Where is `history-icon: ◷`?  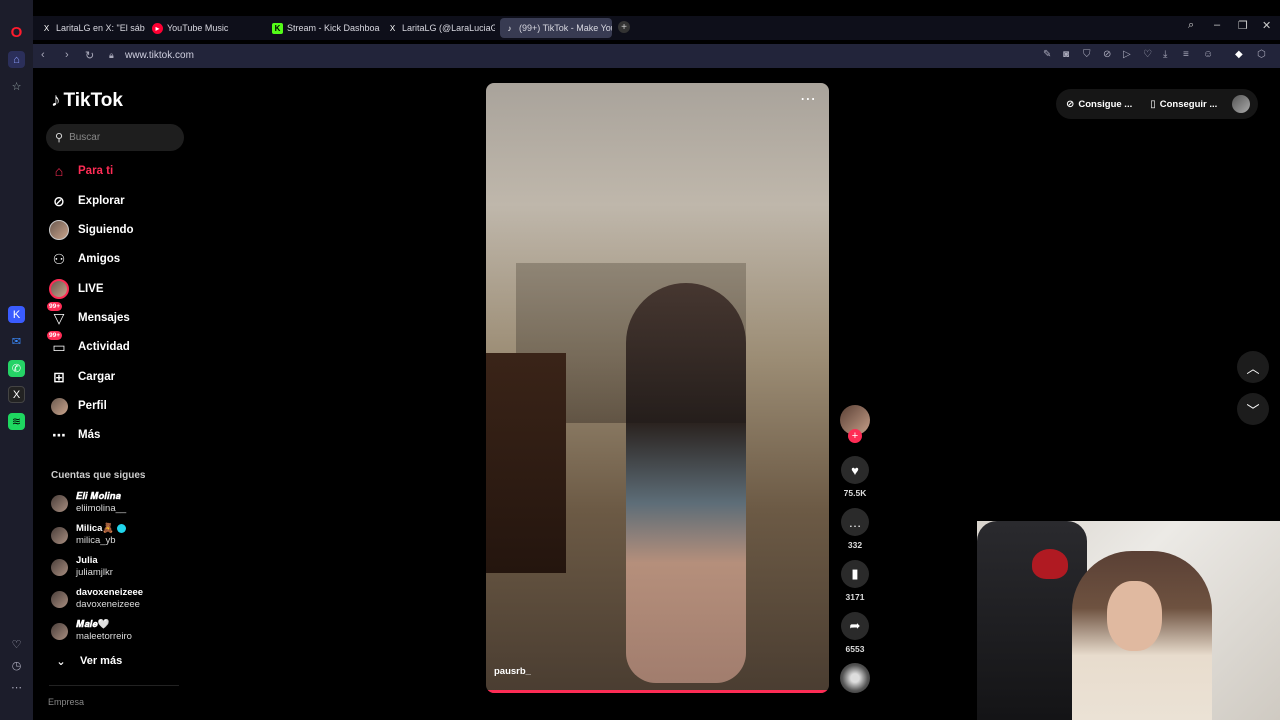
history-icon: ◷ is located at coordinates (16, 665).